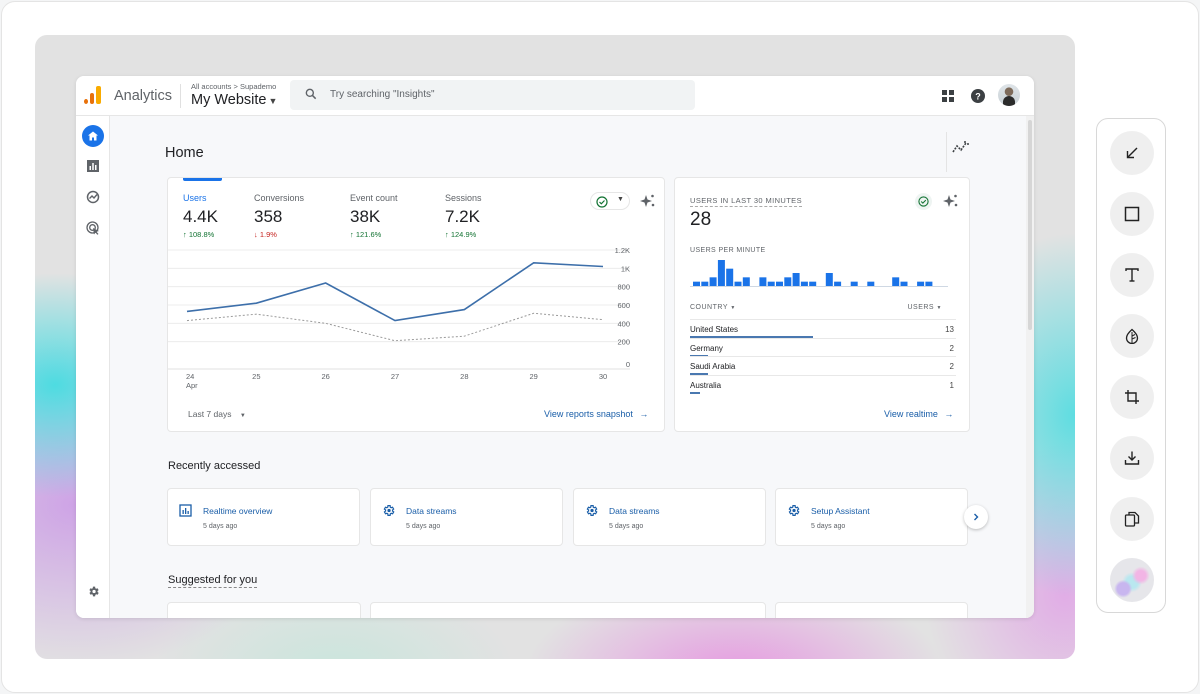 This screenshot has height=694, width=1200. Describe the element at coordinates (962, 150) in the screenshot. I see `insights-button` at that location.